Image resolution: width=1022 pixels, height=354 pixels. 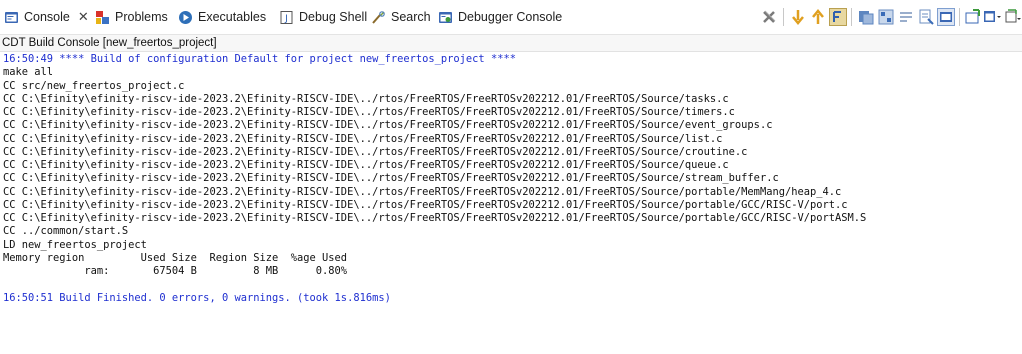 What do you see at coordinates (141, 17) in the screenshot?
I see `tab-problems-label: Problems` at bounding box center [141, 17].